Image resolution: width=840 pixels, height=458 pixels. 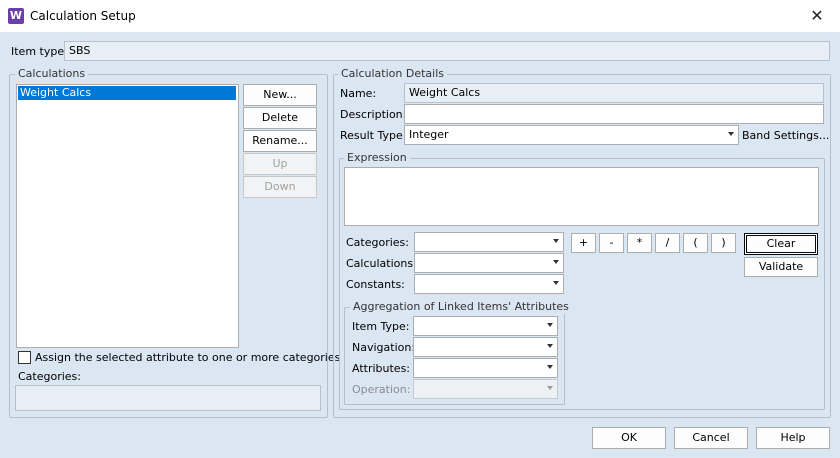 What do you see at coordinates (614, 93) in the screenshot?
I see `name-field: Weight Calcs` at bounding box center [614, 93].